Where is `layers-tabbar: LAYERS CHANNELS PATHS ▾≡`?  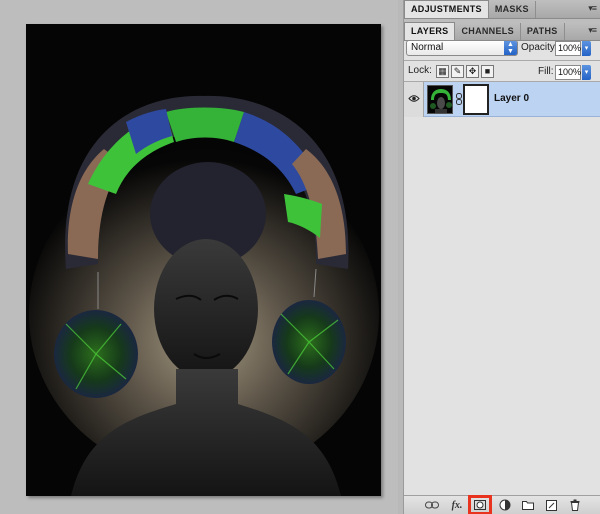 layers-tabbar: LAYERS CHANNELS PATHS ▾≡ is located at coordinates (502, 31).